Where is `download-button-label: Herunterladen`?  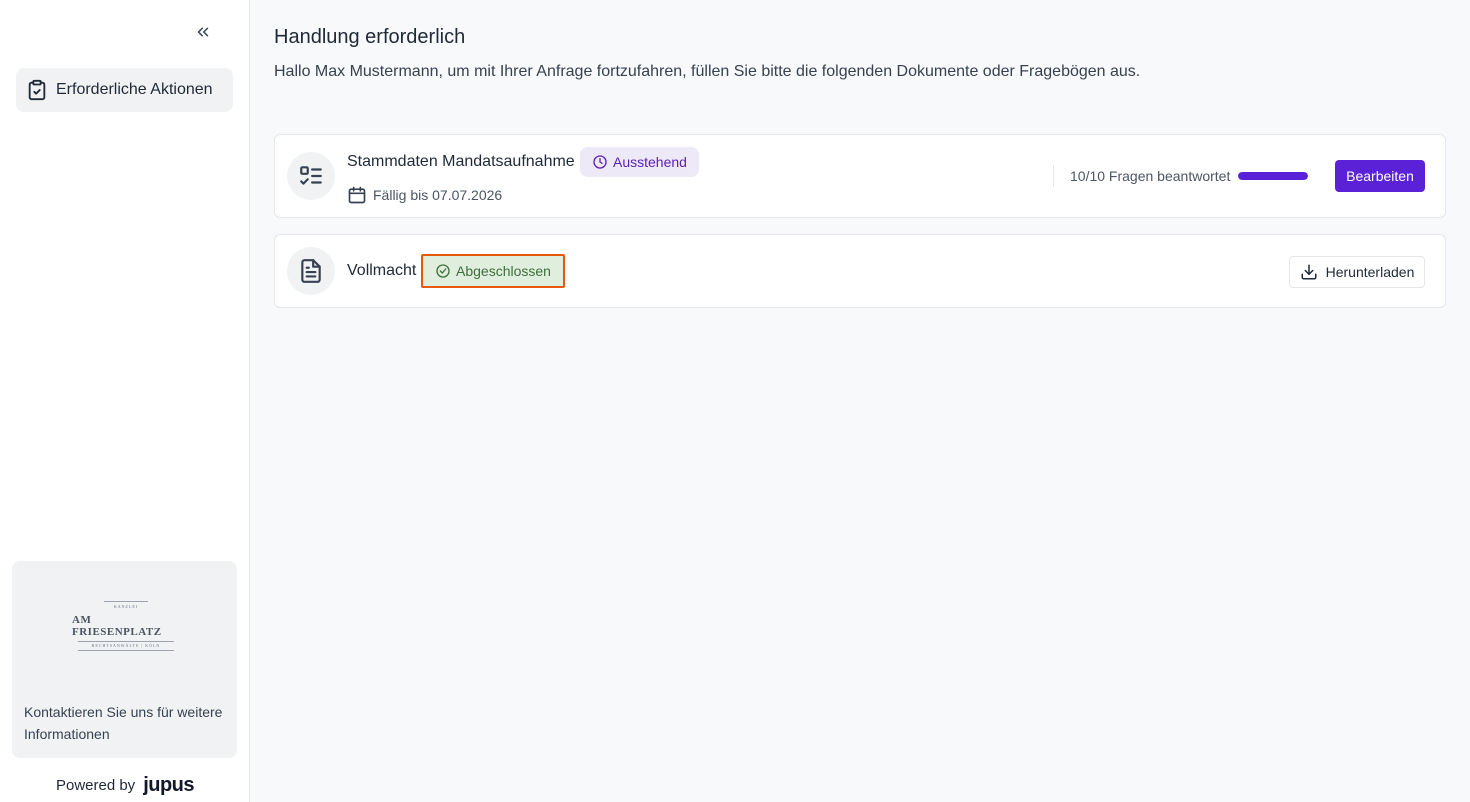
download-button-label: Herunterladen is located at coordinates (1370, 272).